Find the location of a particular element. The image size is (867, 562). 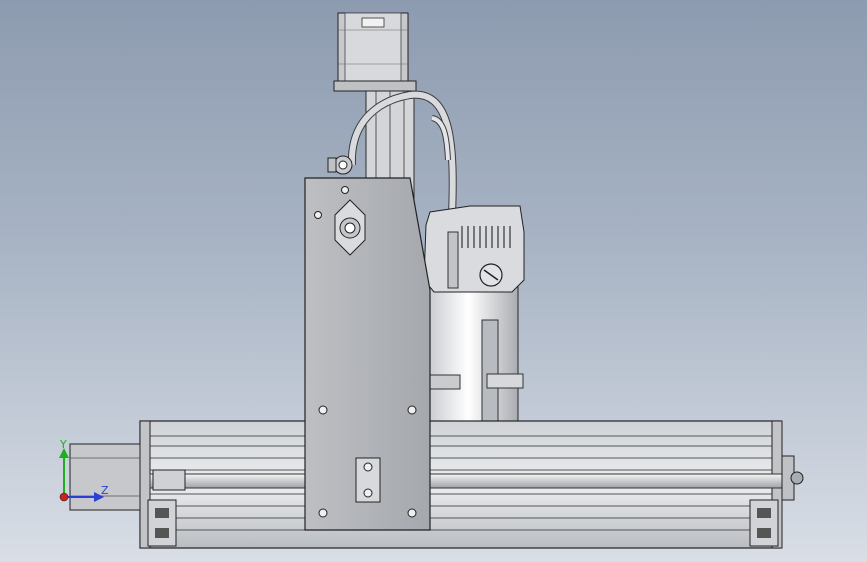

stepper-motor-top is located at coordinates (375, 52).